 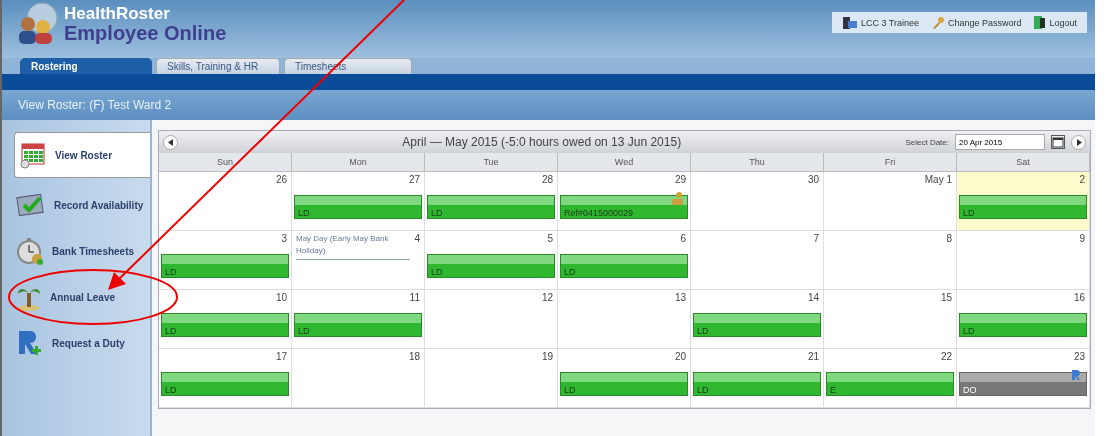 I want to click on day-cell: 10 LD, so click(x=225, y=319).